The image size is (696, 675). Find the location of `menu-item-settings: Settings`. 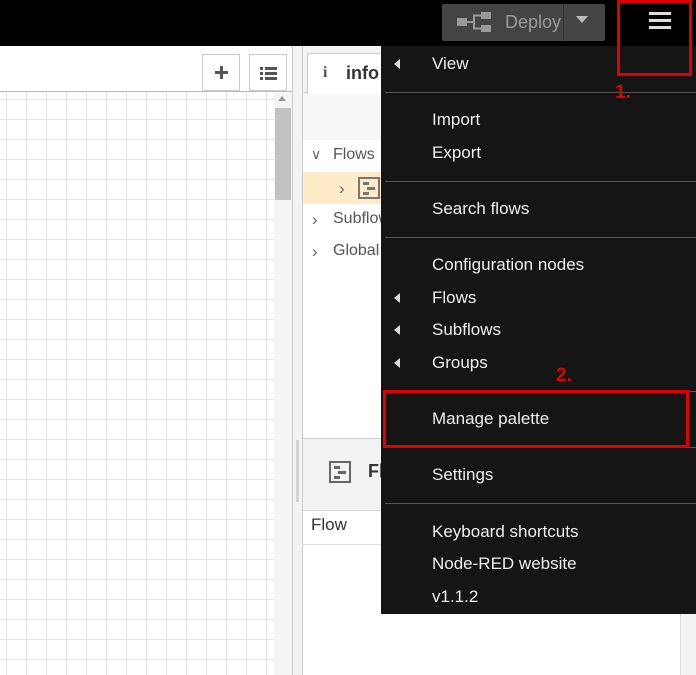

menu-item-settings: Settings is located at coordinates (538, 475).